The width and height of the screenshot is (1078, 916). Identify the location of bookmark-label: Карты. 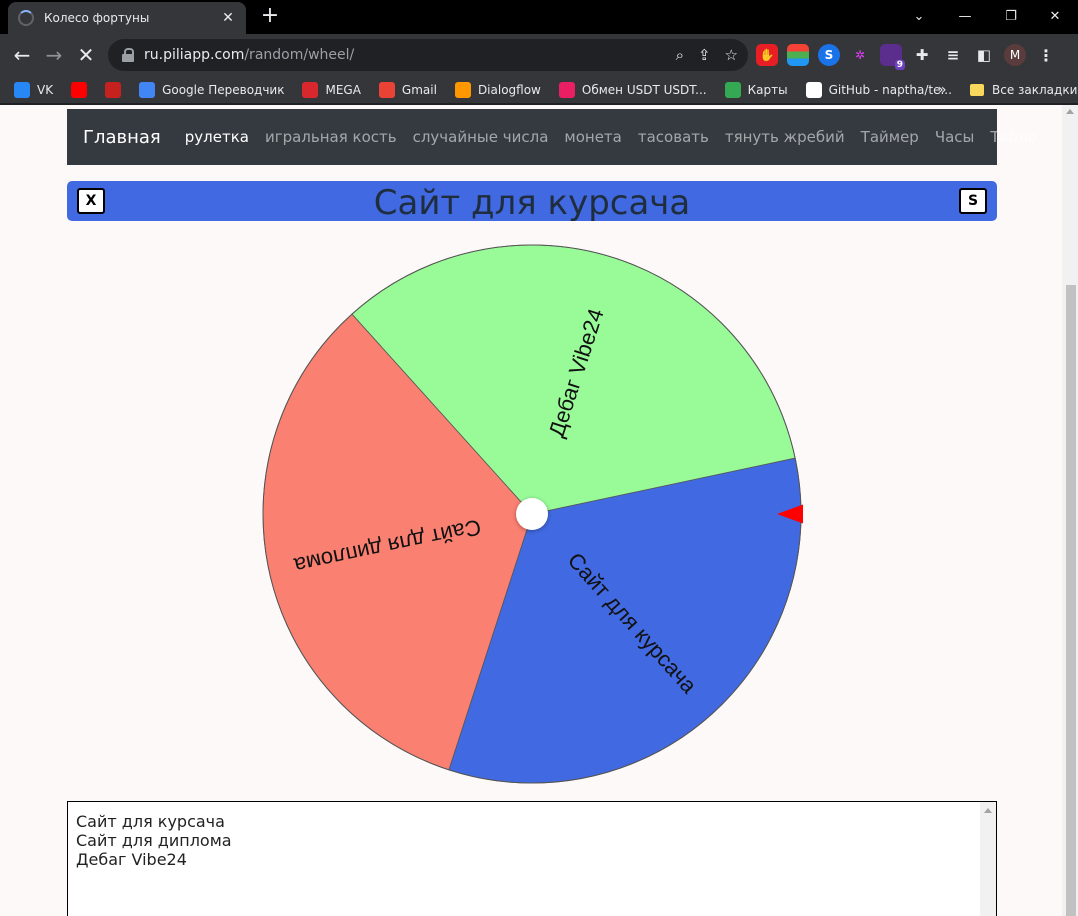
(767, 89).